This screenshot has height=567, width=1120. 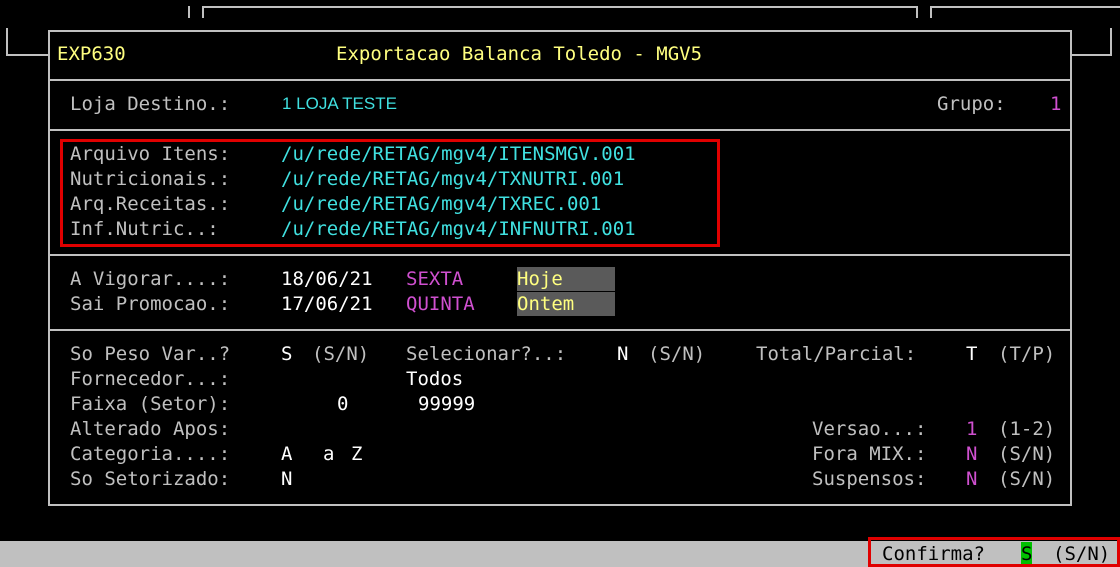 I want to click on select-hint: (S/N), so click(x=677, y=354).